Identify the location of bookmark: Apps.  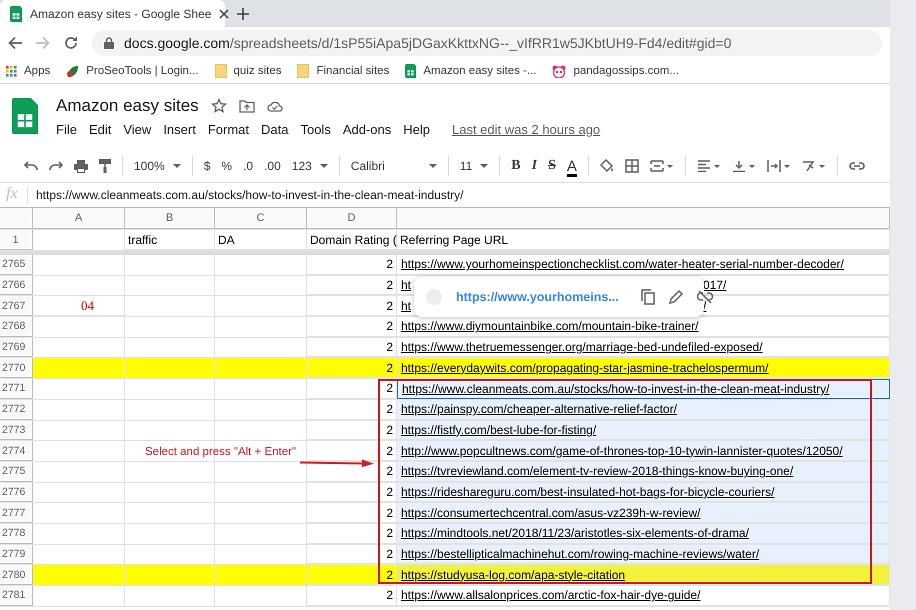
(28, 71).